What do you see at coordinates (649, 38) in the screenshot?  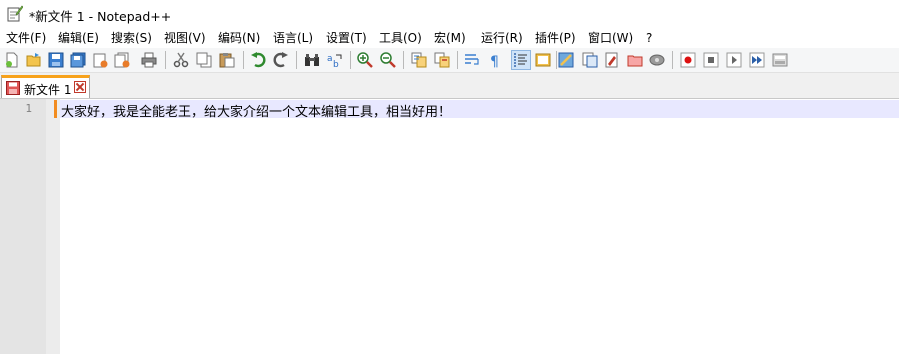 I see `menu-help: ?` at bounding box center [649, 38].